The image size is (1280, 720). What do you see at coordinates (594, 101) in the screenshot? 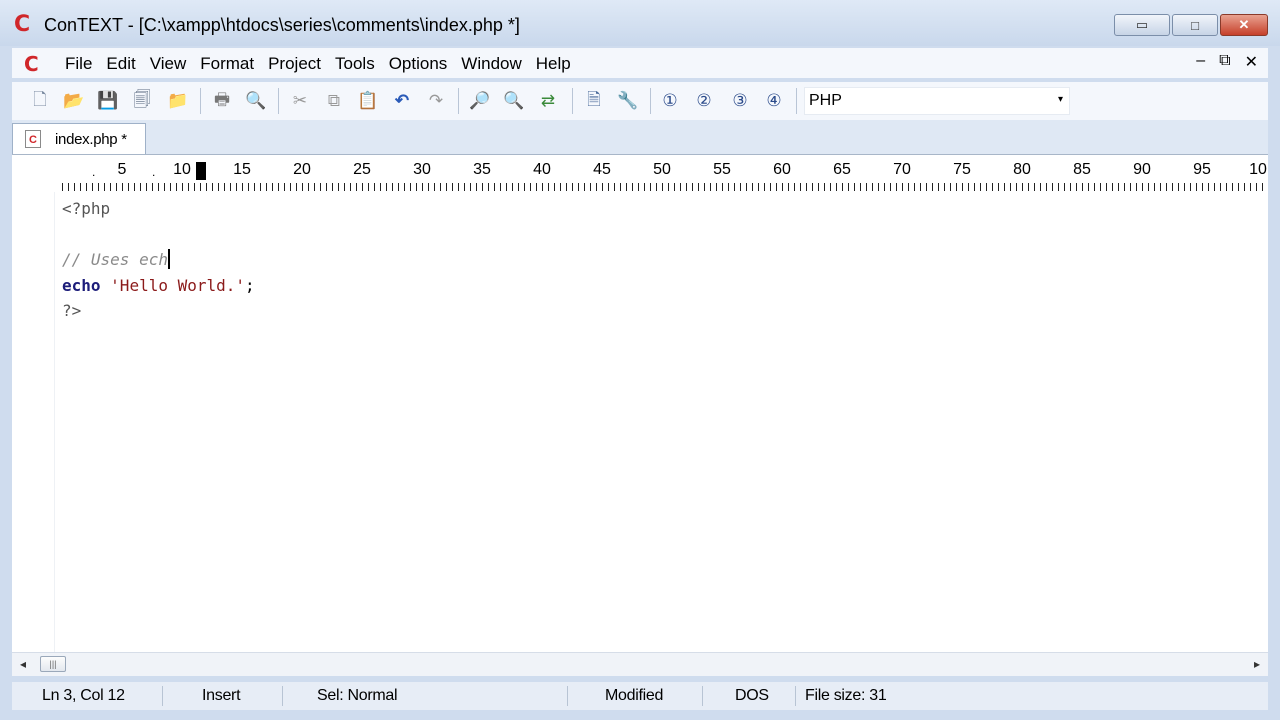
I see `file-compare-icon: 🗎` at bounding box center [594, 101].